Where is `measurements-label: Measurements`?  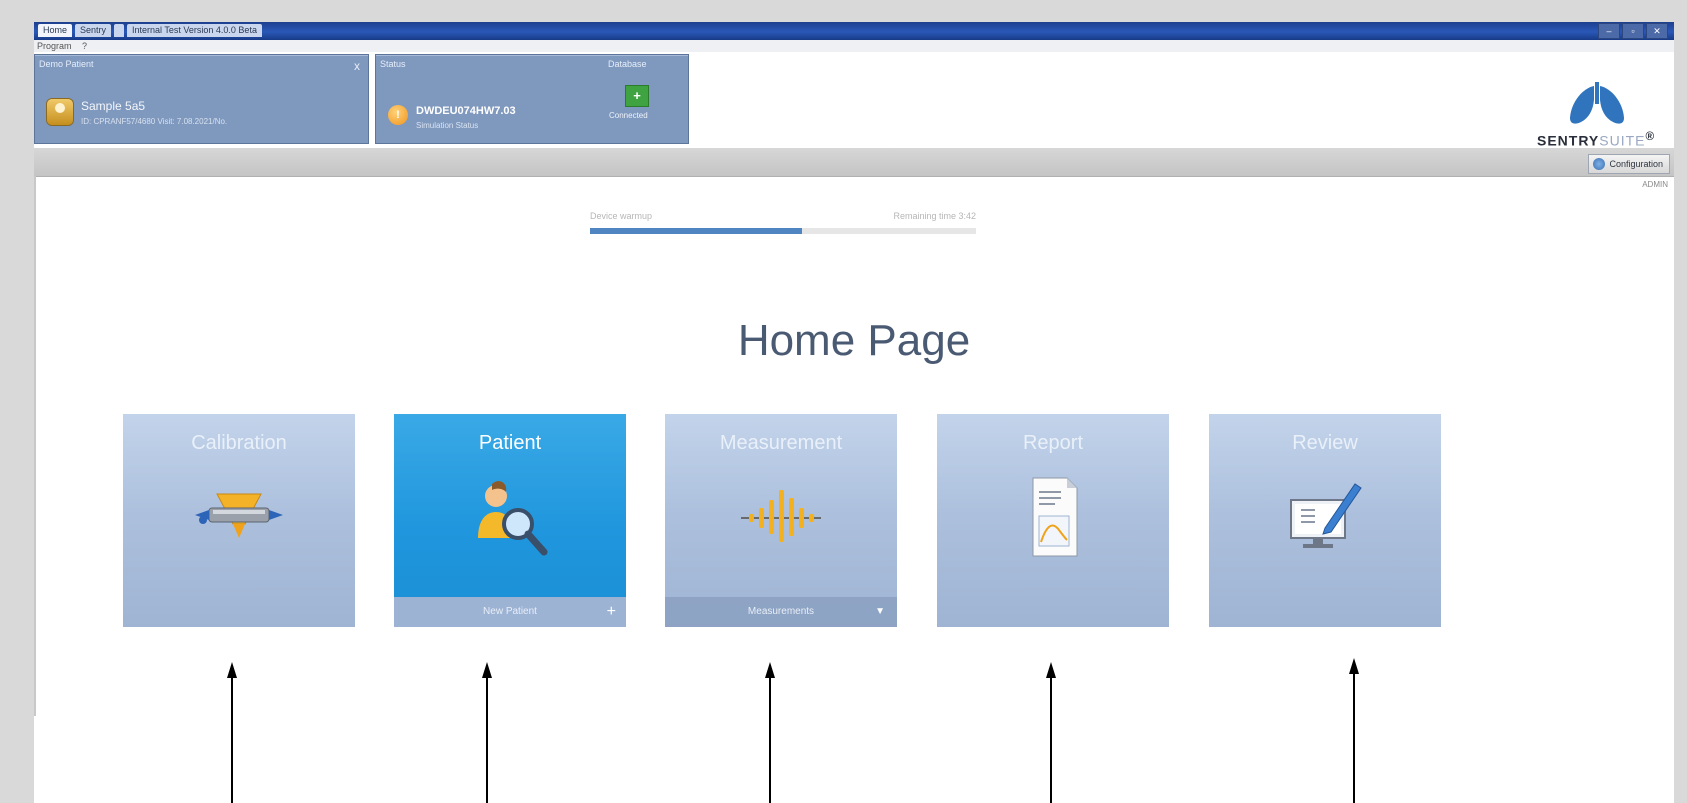
measurements-label: Measurements is located at coordinates (781, 611).